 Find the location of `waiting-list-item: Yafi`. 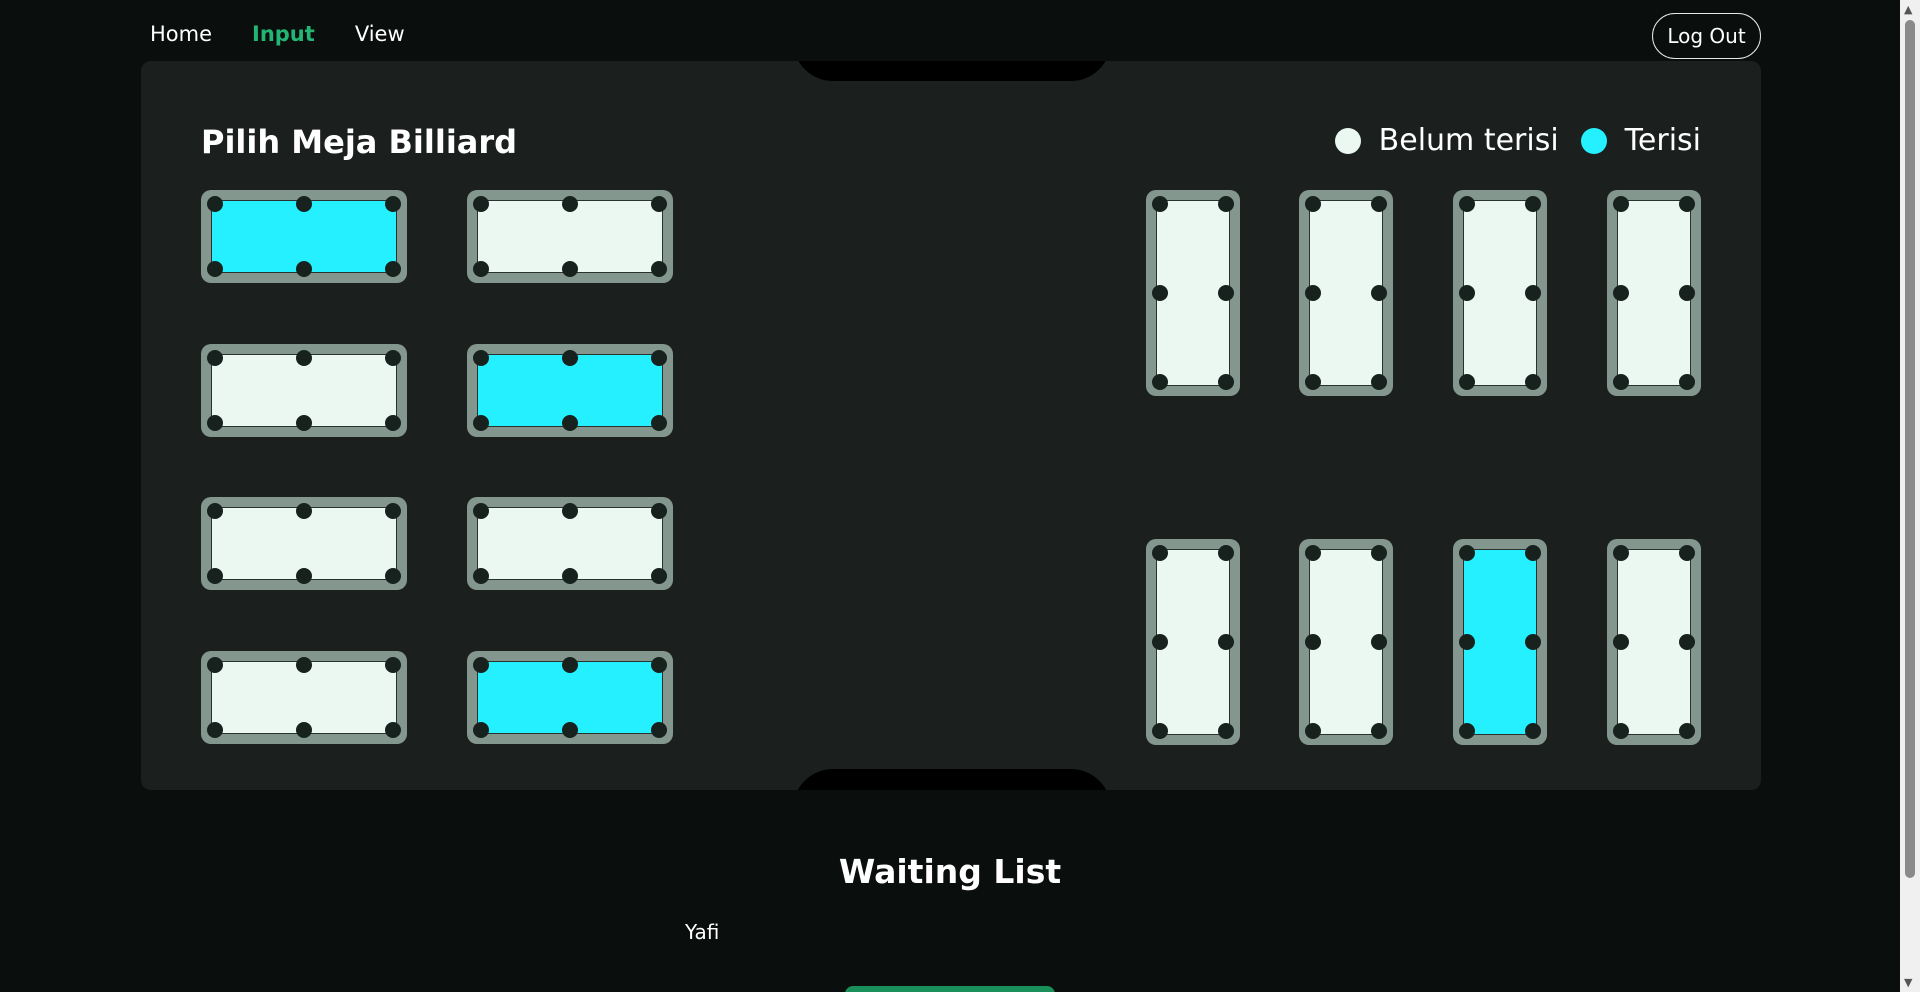

waiting-list-item: Yafi is located at coordinates (702, 932).